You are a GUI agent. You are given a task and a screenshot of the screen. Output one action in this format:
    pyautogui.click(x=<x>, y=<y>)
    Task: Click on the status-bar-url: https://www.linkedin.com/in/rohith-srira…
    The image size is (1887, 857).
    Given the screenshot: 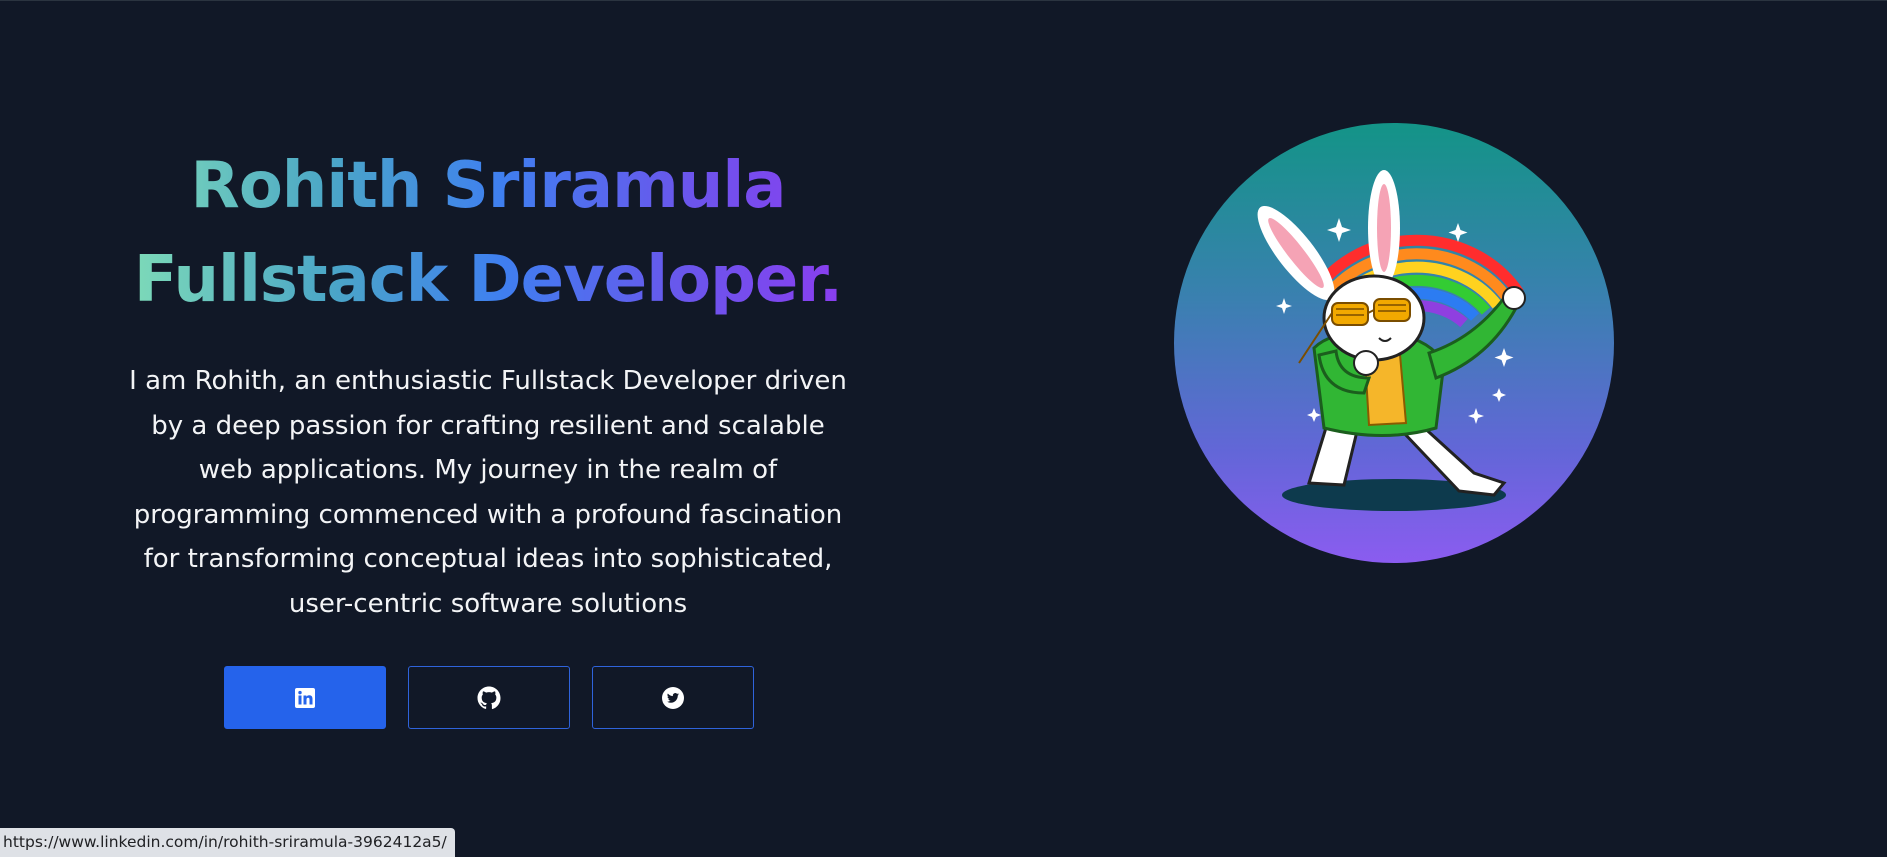 What is the action you would take?
    pyautogui.click(x=227, y=842)
    